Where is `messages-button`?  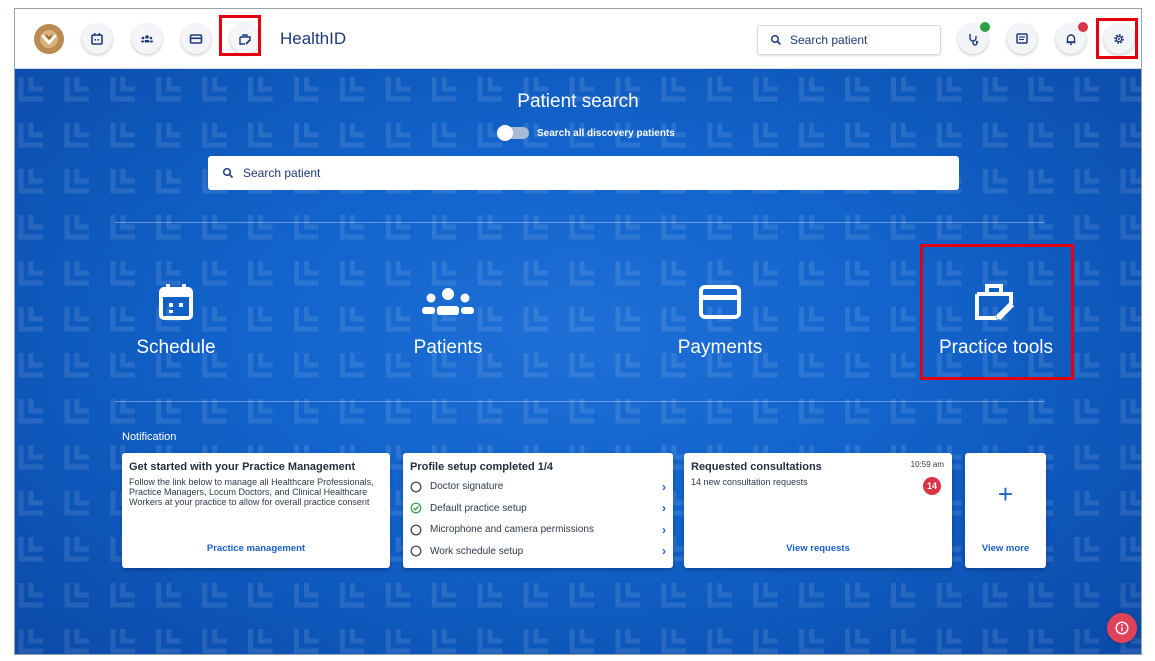
messages-button is located at coordinates (1022, 39).